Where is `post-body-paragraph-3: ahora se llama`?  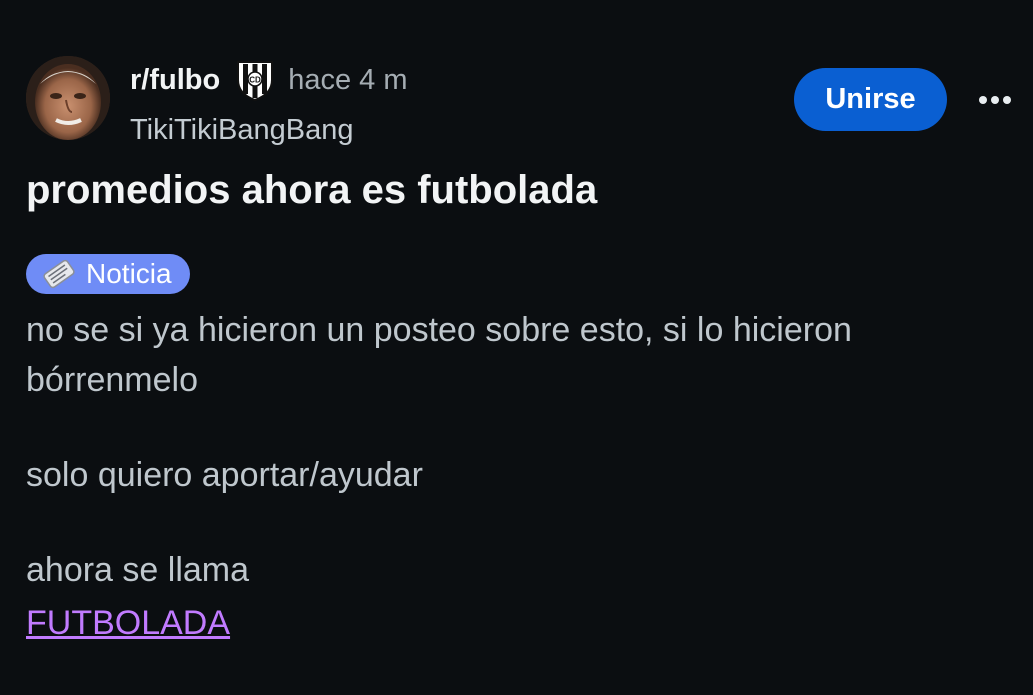 post-body-paragraph-3: ahora se llama is located at coordinates (137, 570).